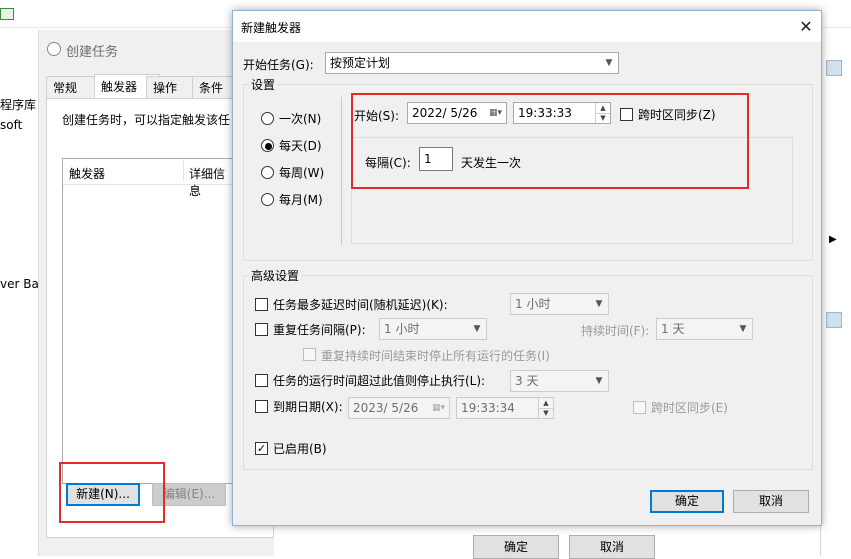  What do you see at coordinates (263, 84) in the screenshot?
I see `settings-group-label: 设置` at bounding box center [263, 84].